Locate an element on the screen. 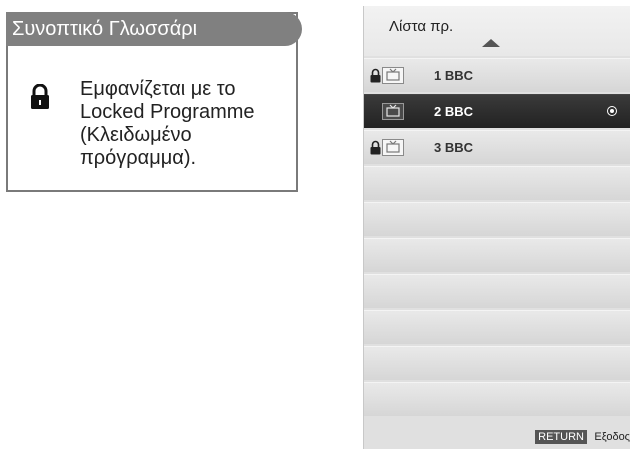  channel-list-footer: RETURN Εξοδος is located at coordinates (497, 437).